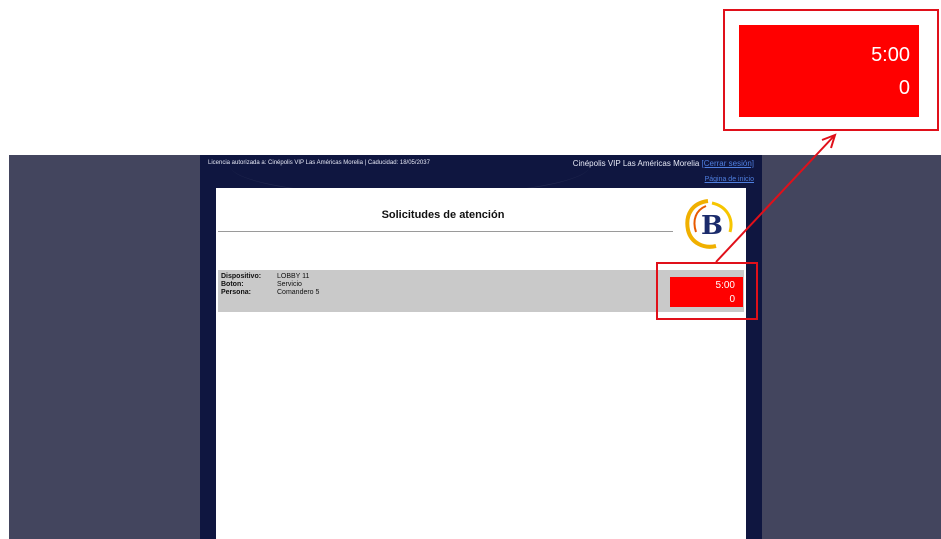 The width and height of the screenshot is (941, 539). I want to click on button-label: Boton:, so click(232, 284).